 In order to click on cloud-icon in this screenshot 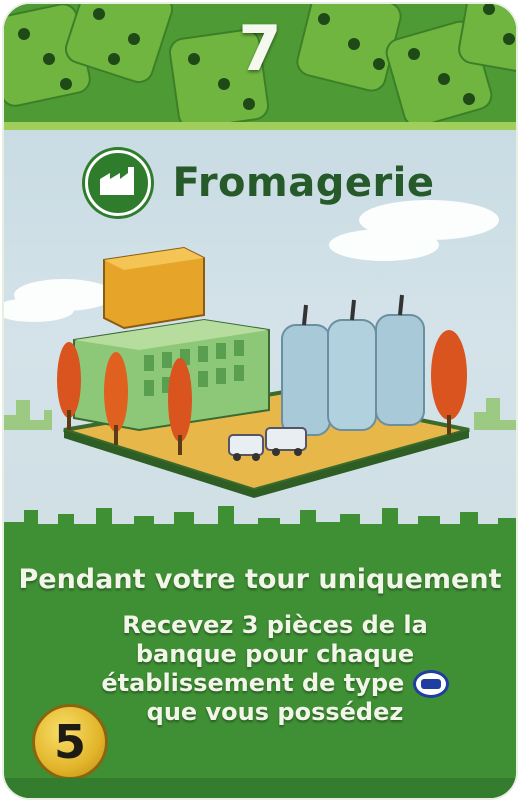, I will do `click(251, 261)`.